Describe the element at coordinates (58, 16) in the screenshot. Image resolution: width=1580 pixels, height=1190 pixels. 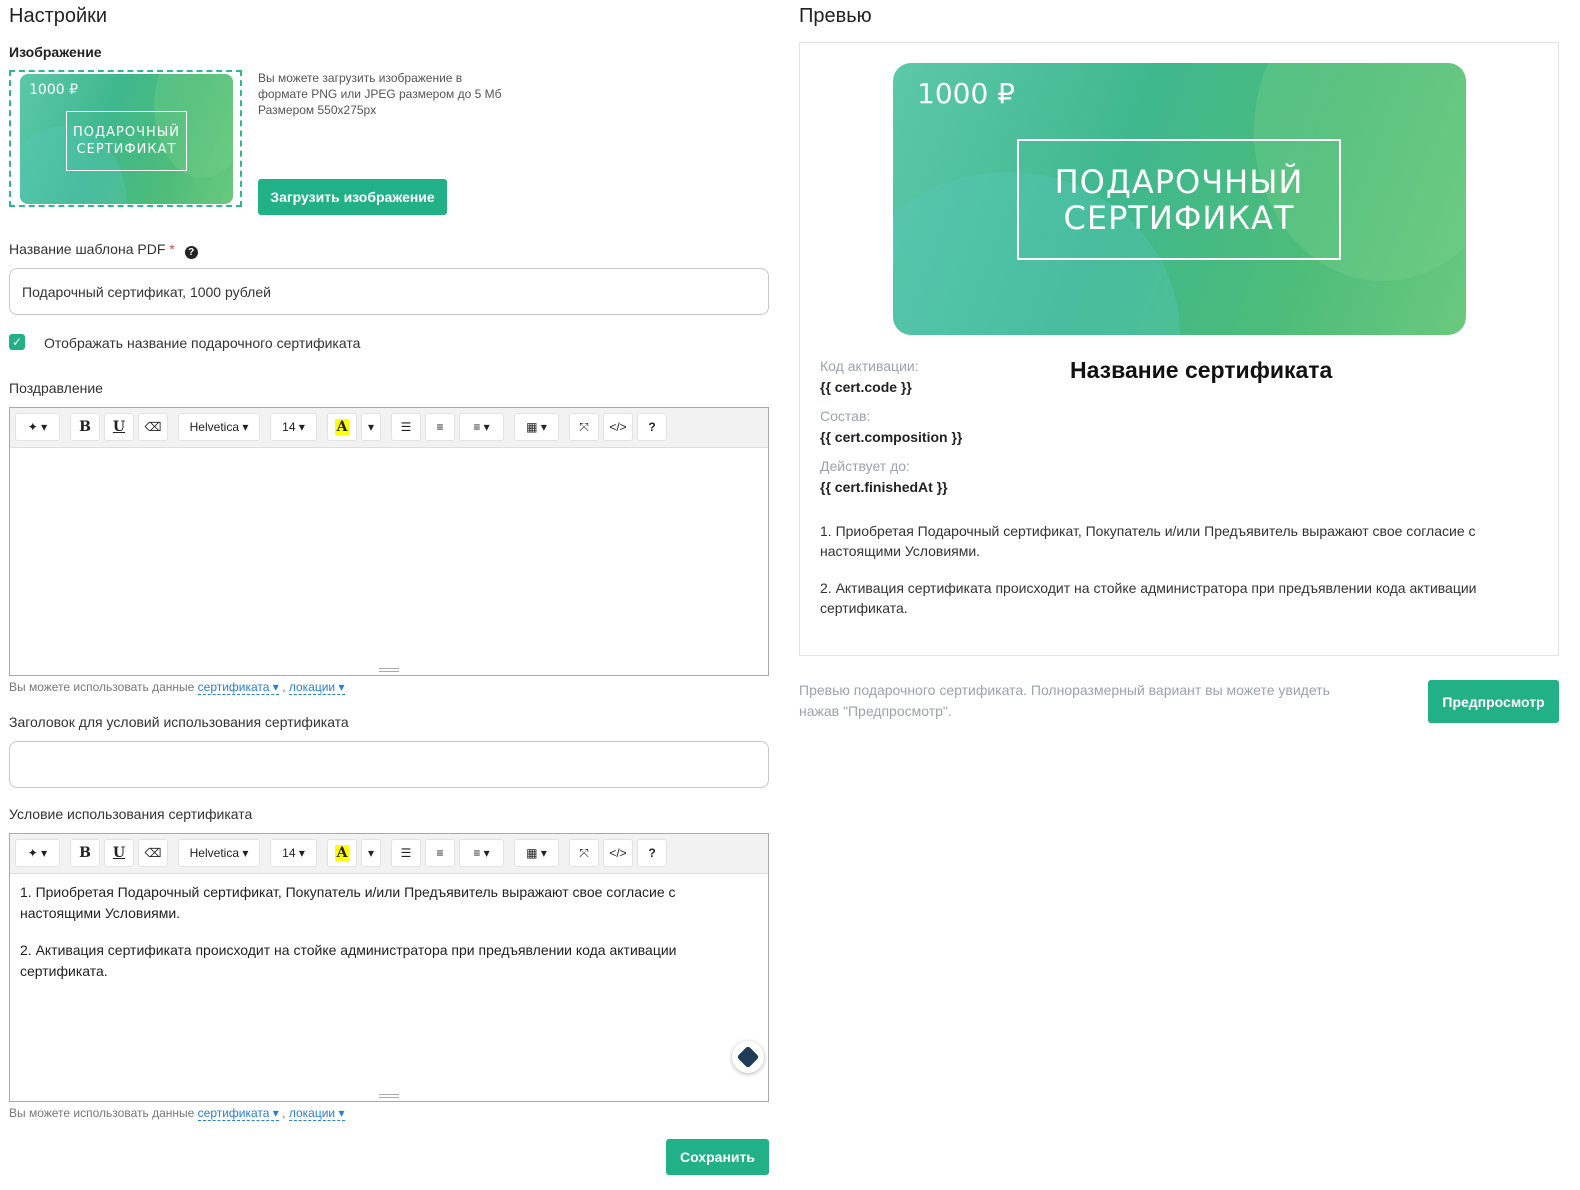
I see `settings-title: Настройки` at that location.